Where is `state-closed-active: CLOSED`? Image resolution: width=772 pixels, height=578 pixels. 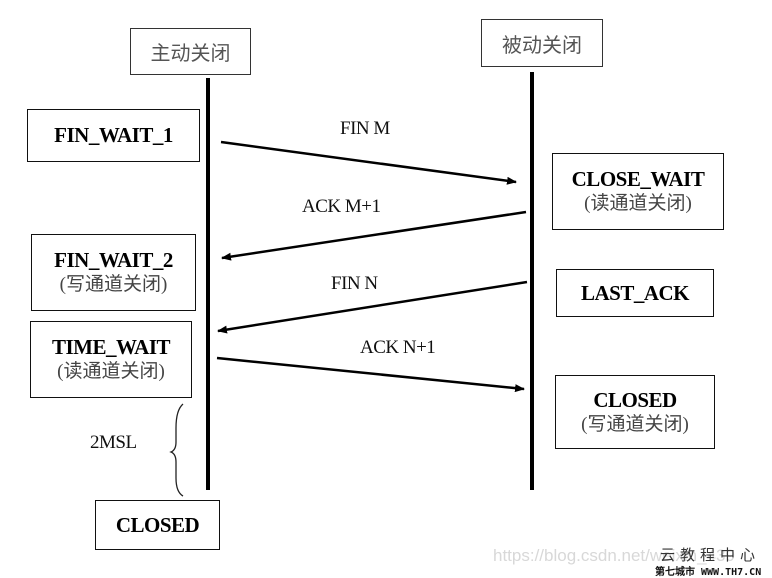 state-closed-active: CLOSED is located at coordinates (157, 525).